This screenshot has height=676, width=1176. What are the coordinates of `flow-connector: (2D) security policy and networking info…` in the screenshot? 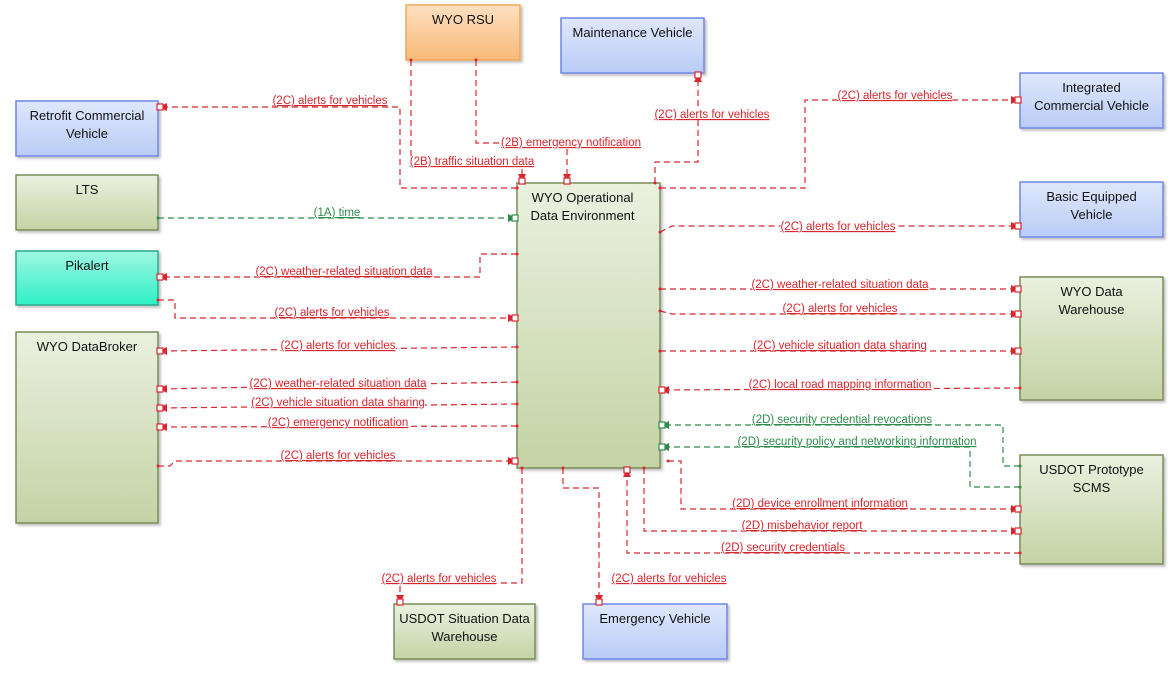 It's located at (840, 462).